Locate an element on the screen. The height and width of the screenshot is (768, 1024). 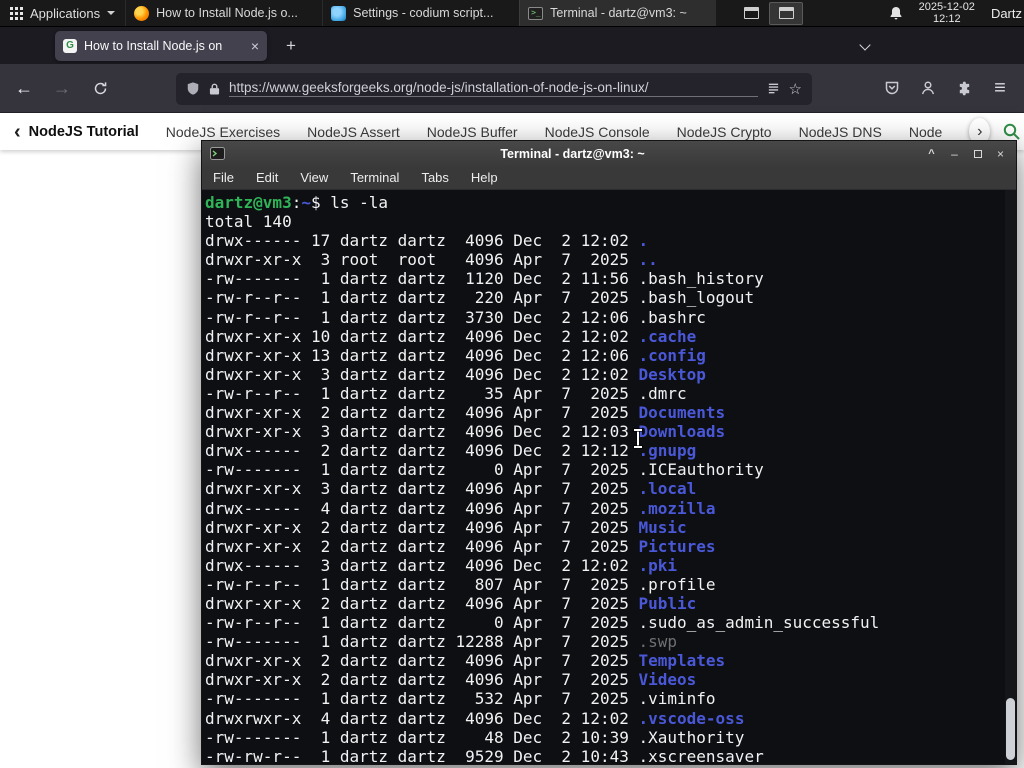
tab-title: How to Install Node.js on is located at coordinates (153, 46).